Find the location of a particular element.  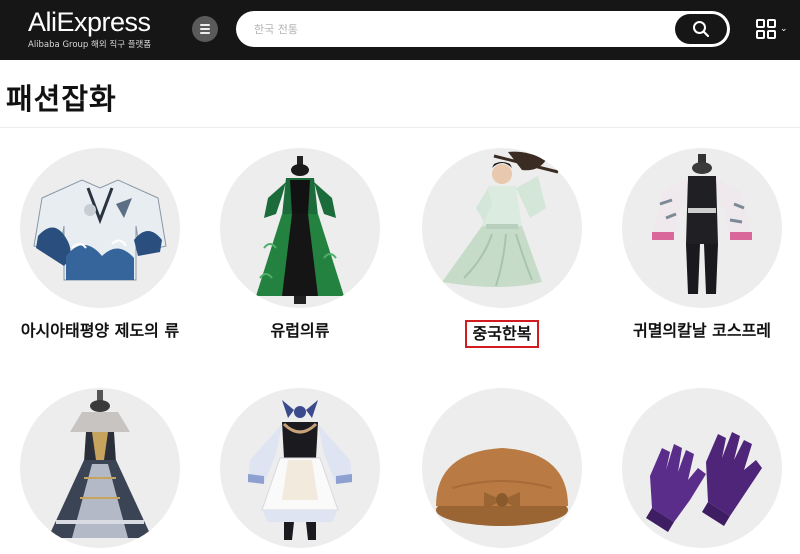

search-icon is located at coordinates (701, 29).